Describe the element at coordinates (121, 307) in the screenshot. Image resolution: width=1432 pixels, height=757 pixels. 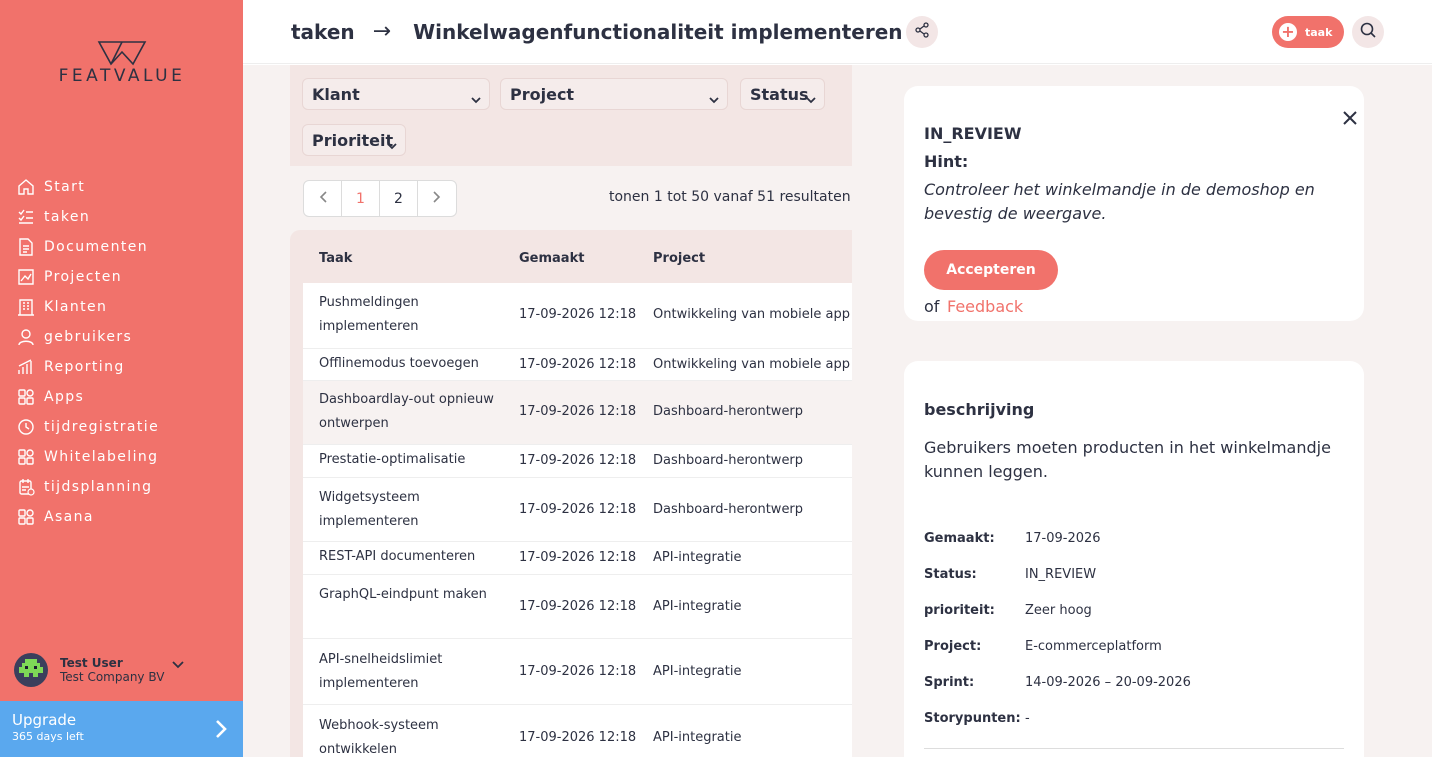
I see `sidebar-item-klanten: Klanten` at that location.